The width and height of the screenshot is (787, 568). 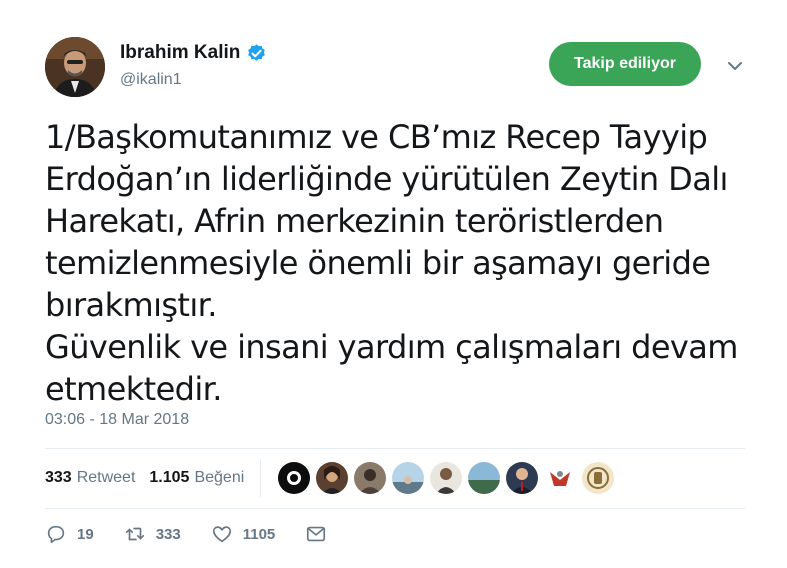 What do you see at coordinates (169, 478) in the screenshot?
I see `like-count: 1.105` at bounding box center [169, 478].